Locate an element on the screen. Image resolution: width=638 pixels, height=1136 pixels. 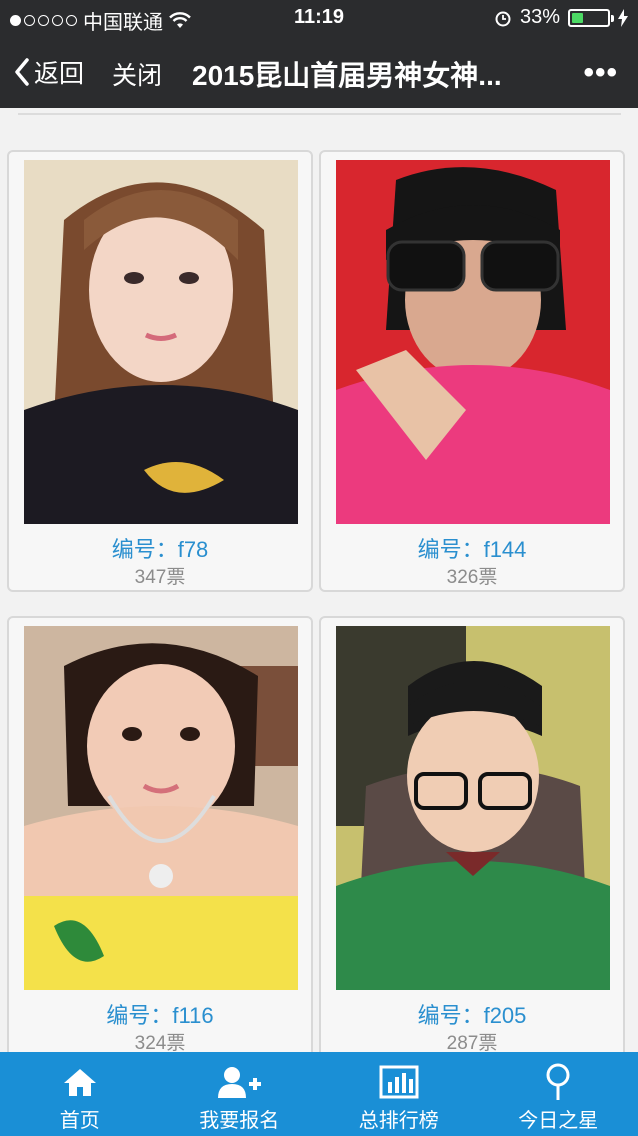
battery-icon is located at coordinates (591, 17).